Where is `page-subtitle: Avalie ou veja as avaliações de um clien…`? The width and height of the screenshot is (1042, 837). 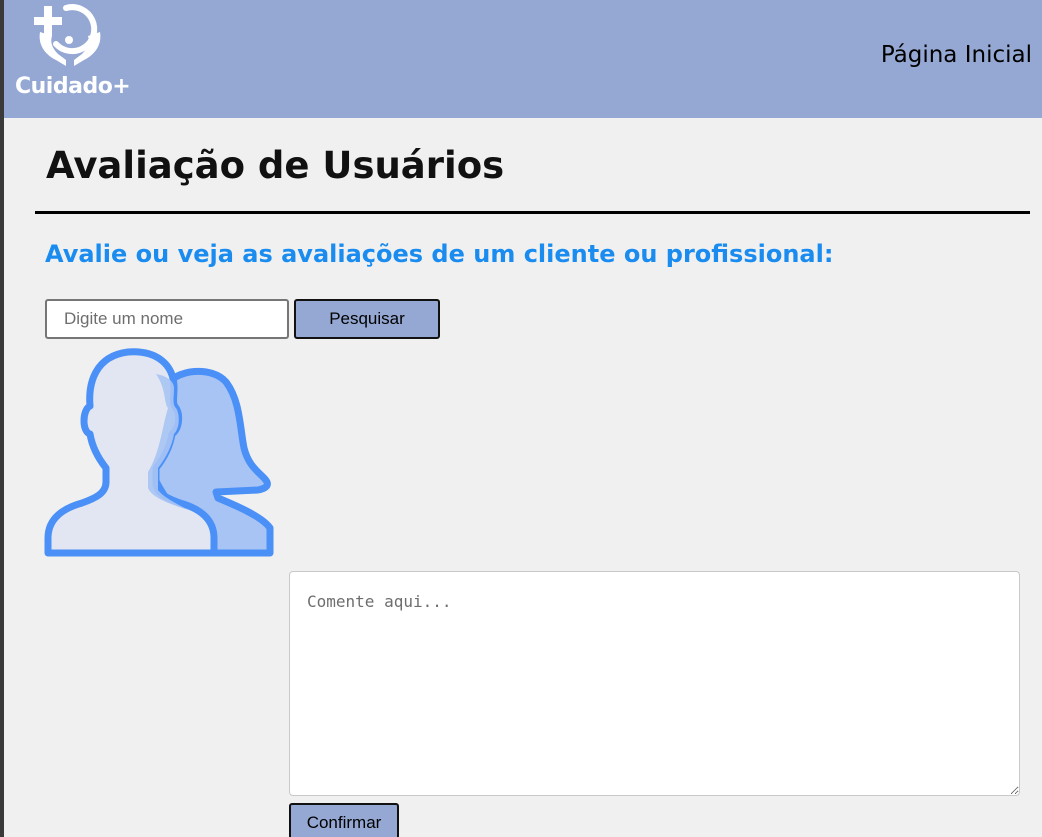
page-subtitle: Avalie ou veja as avaliações de um clien… is located at coordinates (439, 254).